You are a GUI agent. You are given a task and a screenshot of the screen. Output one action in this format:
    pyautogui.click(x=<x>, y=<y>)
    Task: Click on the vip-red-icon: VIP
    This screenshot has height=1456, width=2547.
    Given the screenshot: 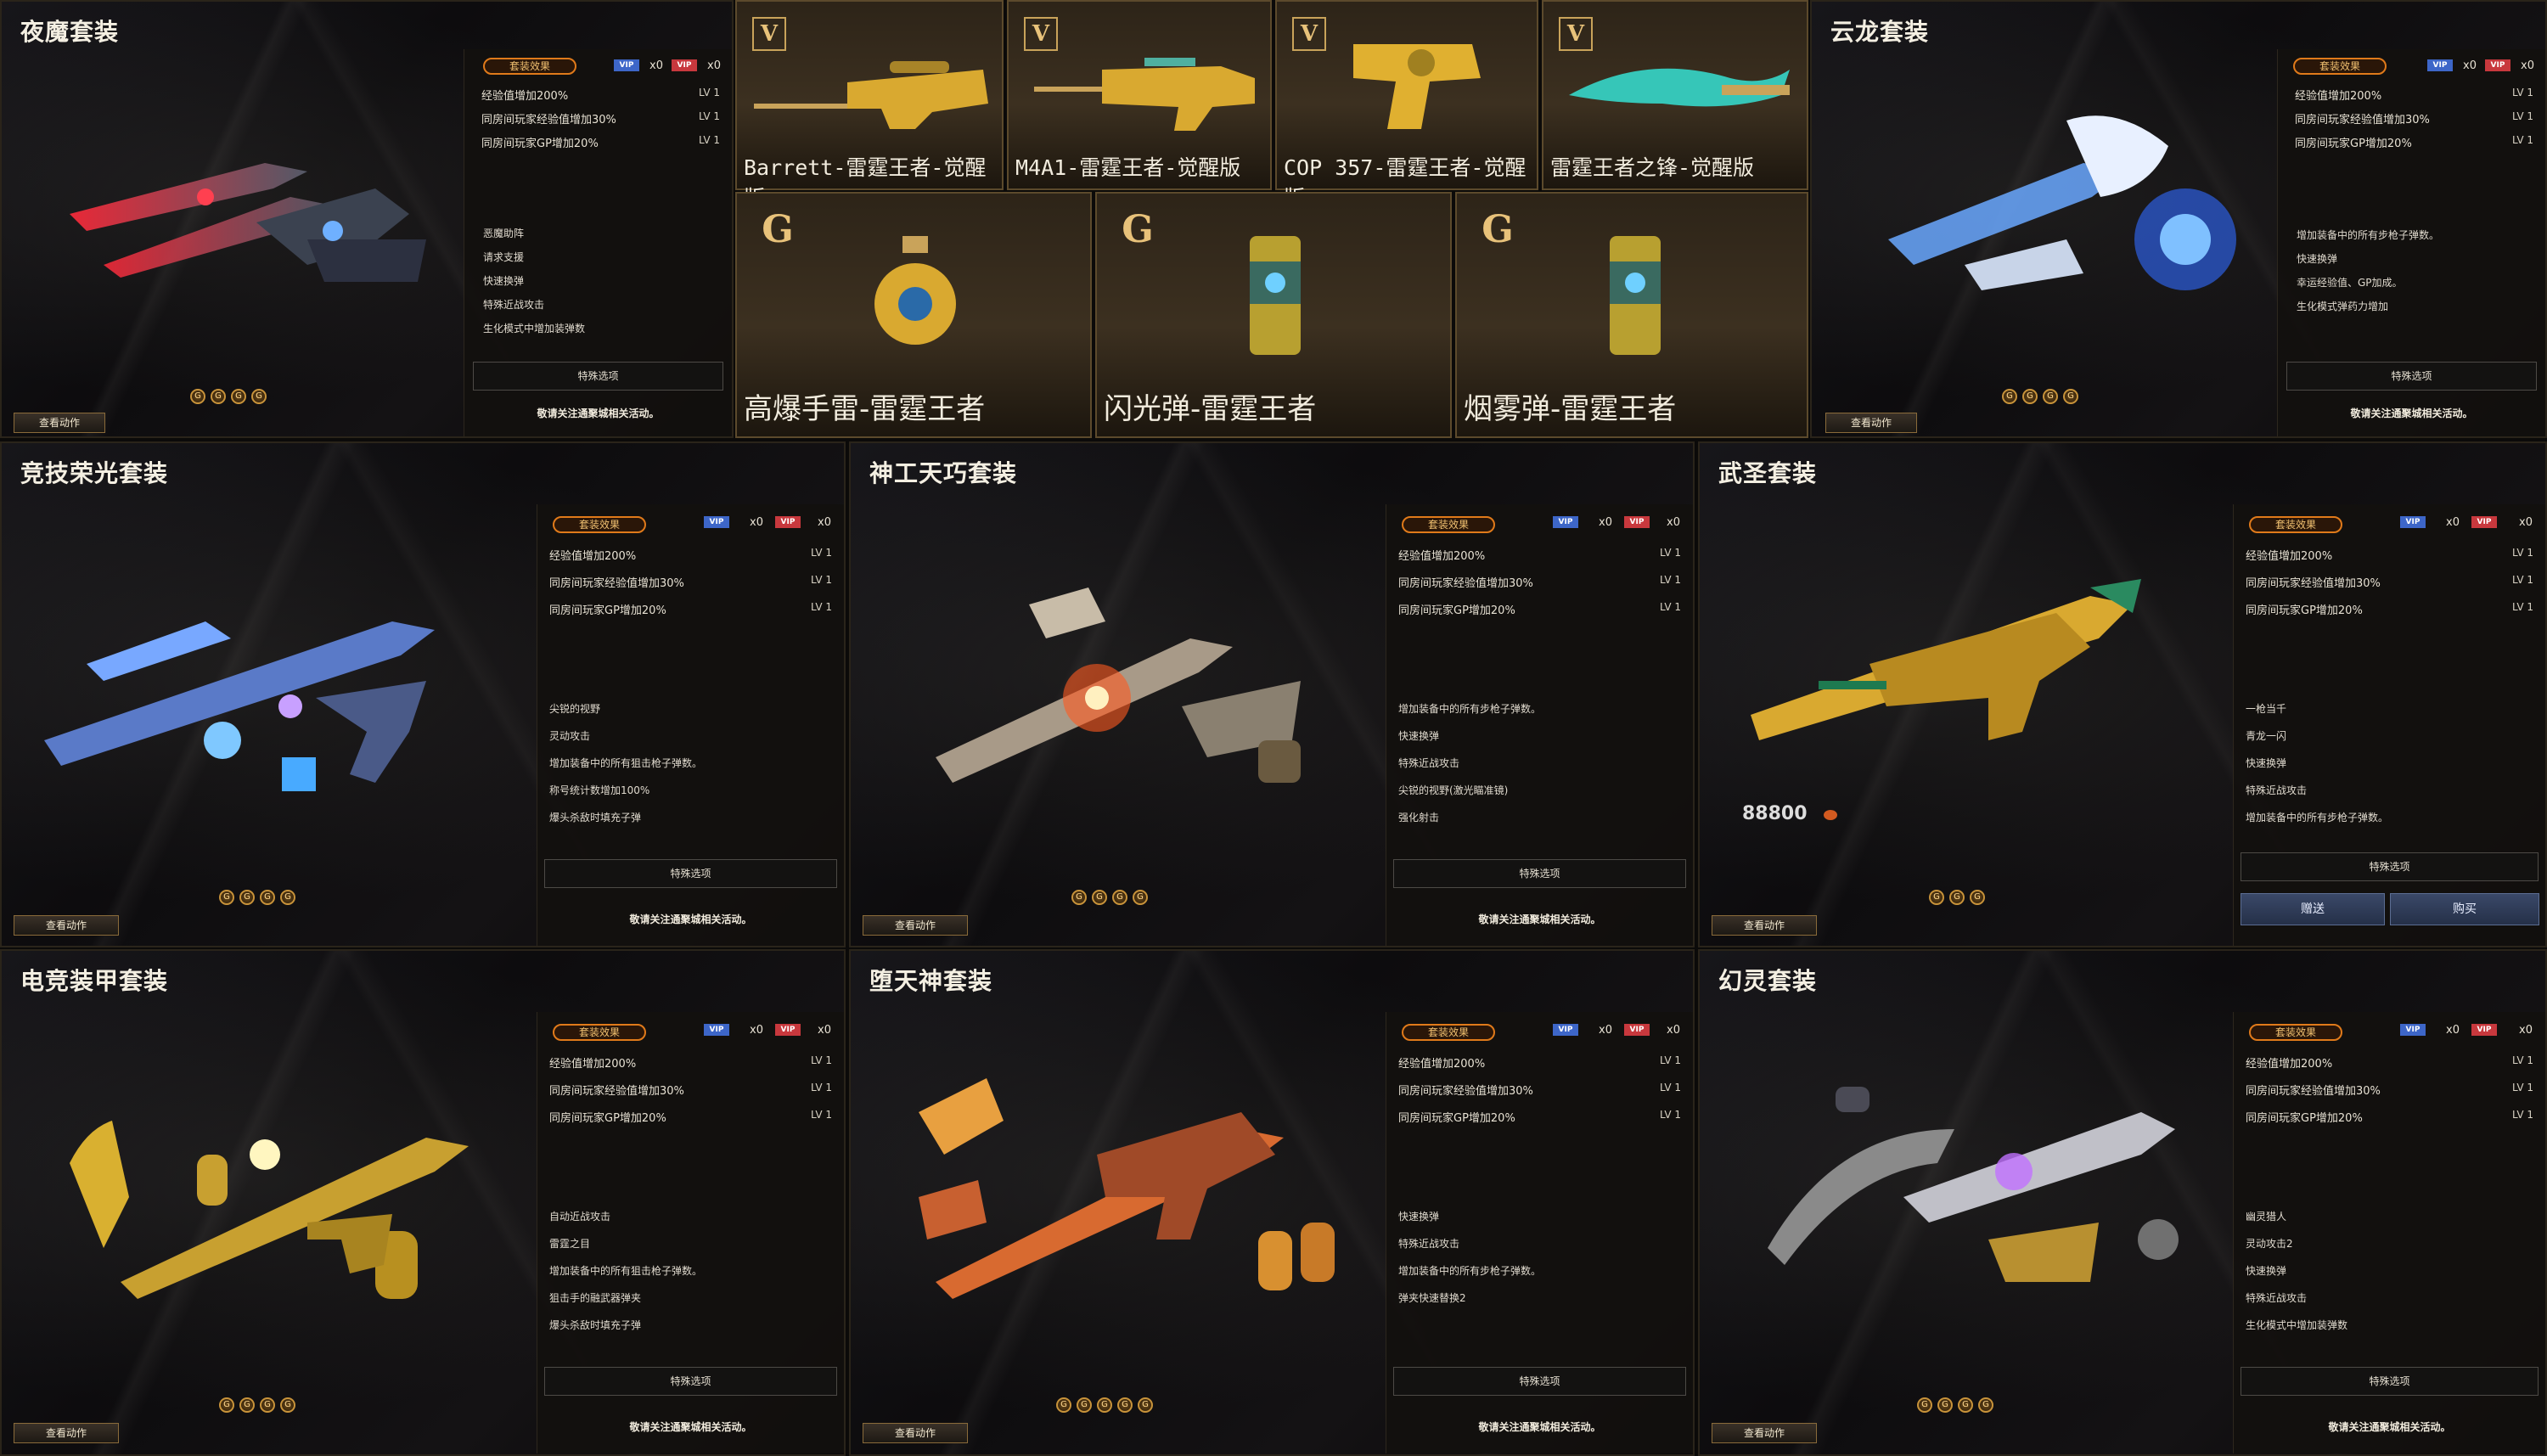 What is the action you would take?
    pyautogui.click(x=788, y=1030)
    